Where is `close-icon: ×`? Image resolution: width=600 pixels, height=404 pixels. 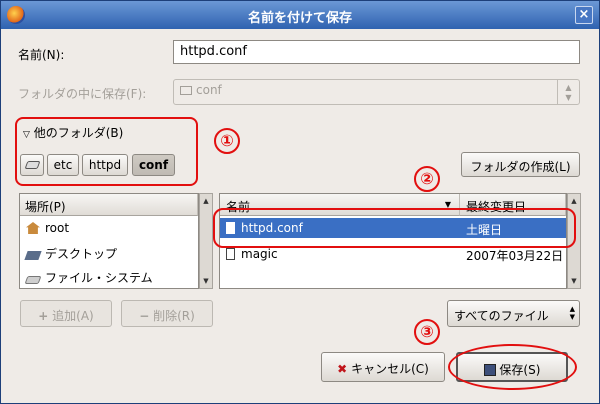 close-icon: × is located at coordinates (584, 15).